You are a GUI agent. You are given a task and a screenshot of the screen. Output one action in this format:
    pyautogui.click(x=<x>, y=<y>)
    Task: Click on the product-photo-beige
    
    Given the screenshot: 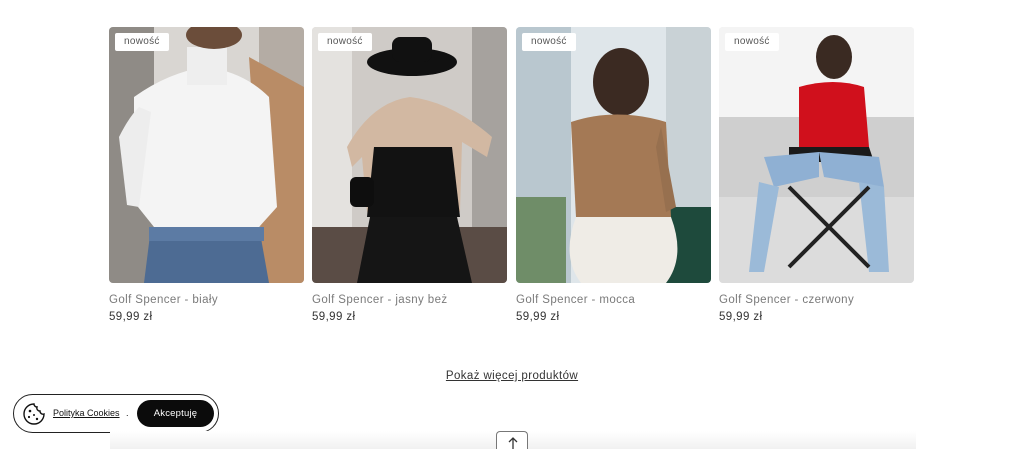 What is the action you would take?
    pyautogui.click(x=409, y=155)
    